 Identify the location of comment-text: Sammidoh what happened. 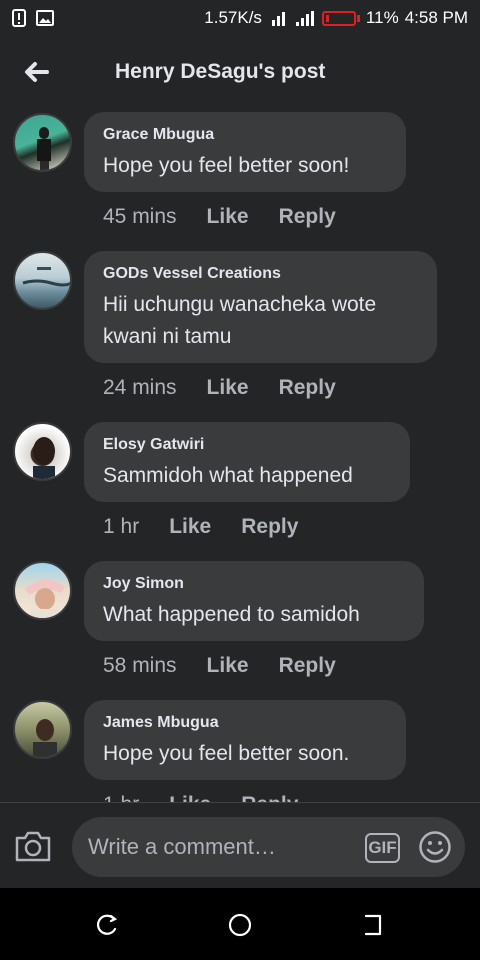
(228, 475).